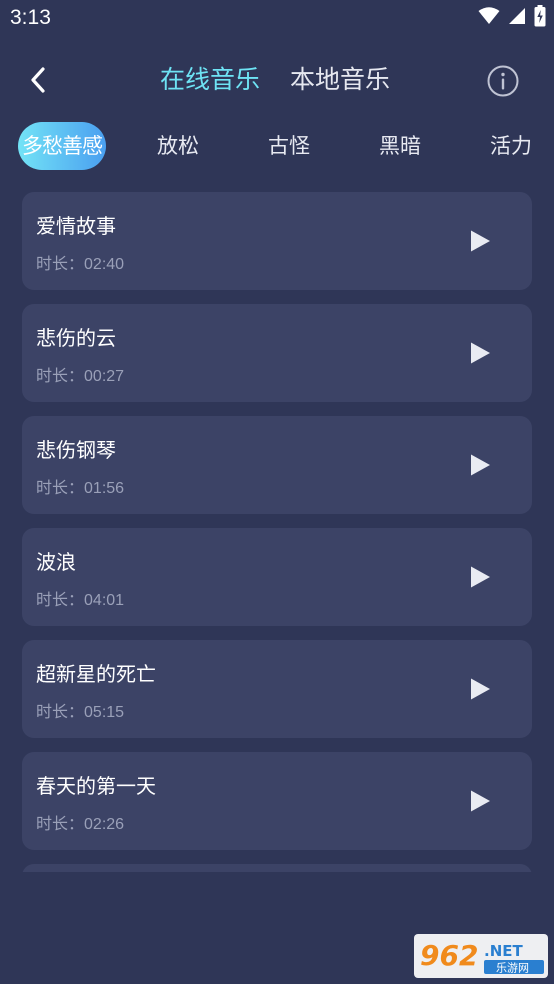 This screenshot has height=984, width=554. Describe the element at coordinates (104, 712) in the screenshot. I see `duration-value: 05:15` at that location.